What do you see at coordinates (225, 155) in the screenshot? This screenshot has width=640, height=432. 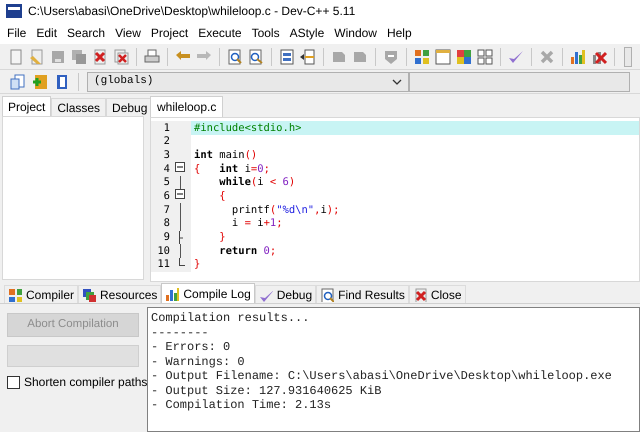 I see `code-line: int main()` at bounding box center [225, 155].